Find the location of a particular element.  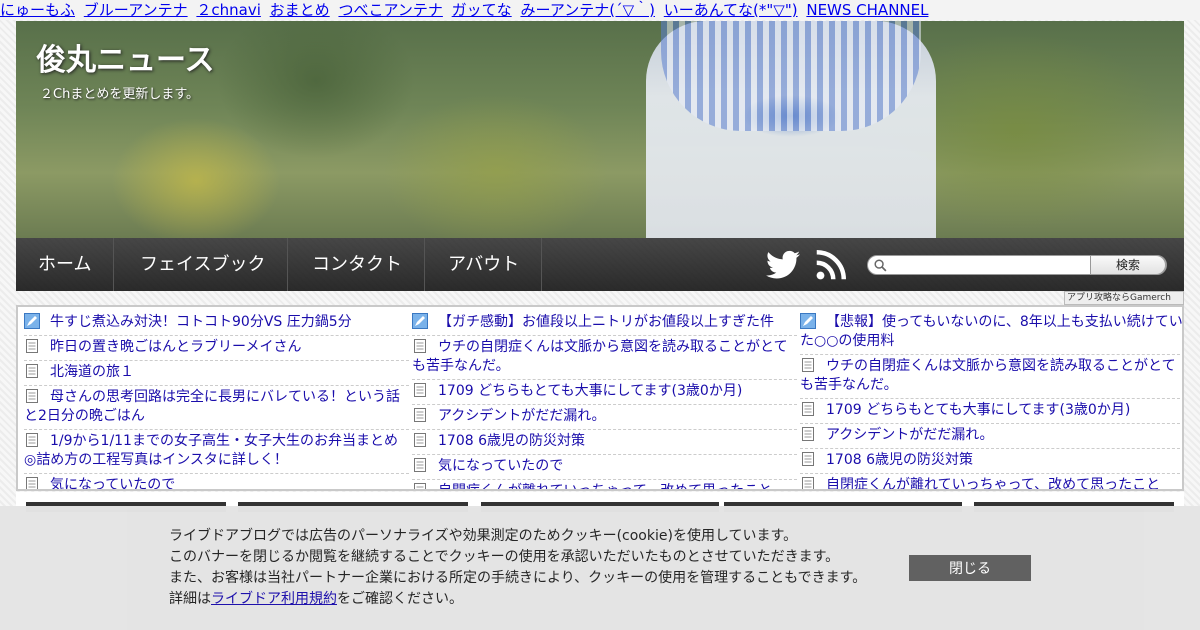

nav-item-contact: コンタクト is located at coordinates (357, 264).